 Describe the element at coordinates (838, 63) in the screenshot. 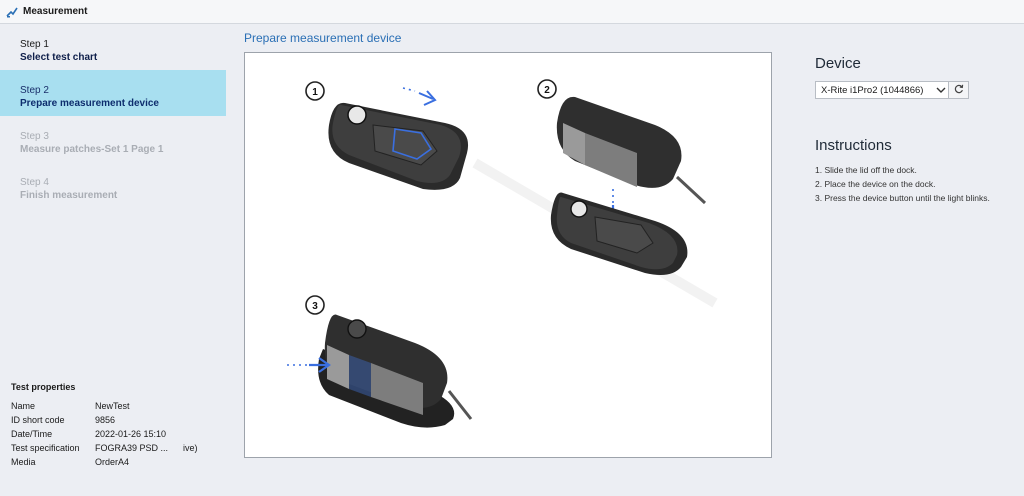

I see `device-section-title: Device` at that location.